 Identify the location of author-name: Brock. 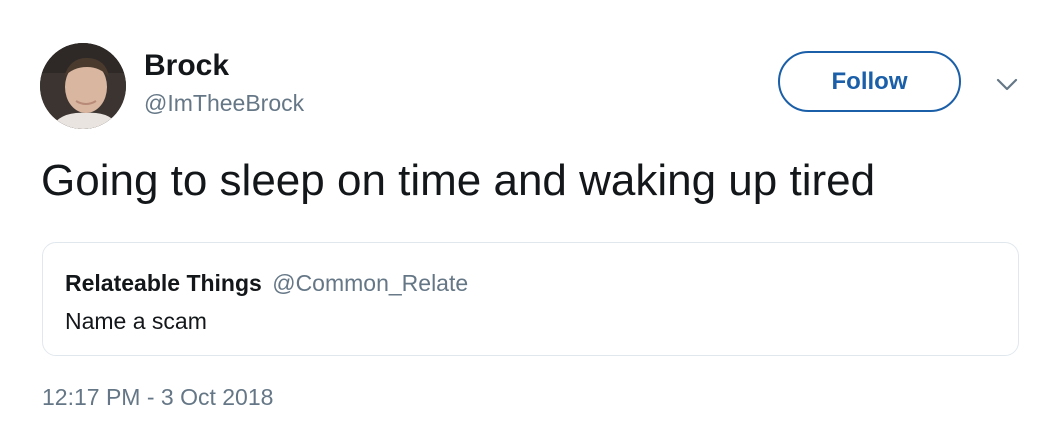
(186, 66).